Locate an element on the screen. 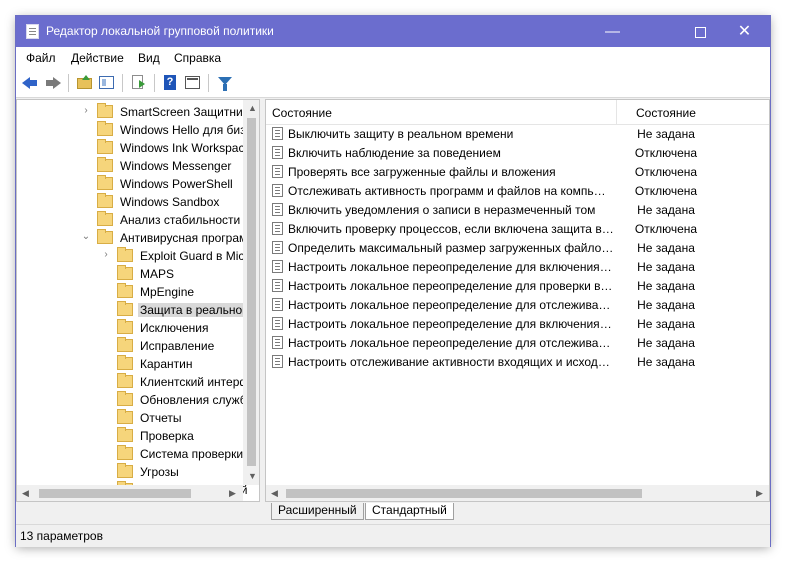 This screenshot has width=786, height=562. forward-button is located at coordinates (53, 83).